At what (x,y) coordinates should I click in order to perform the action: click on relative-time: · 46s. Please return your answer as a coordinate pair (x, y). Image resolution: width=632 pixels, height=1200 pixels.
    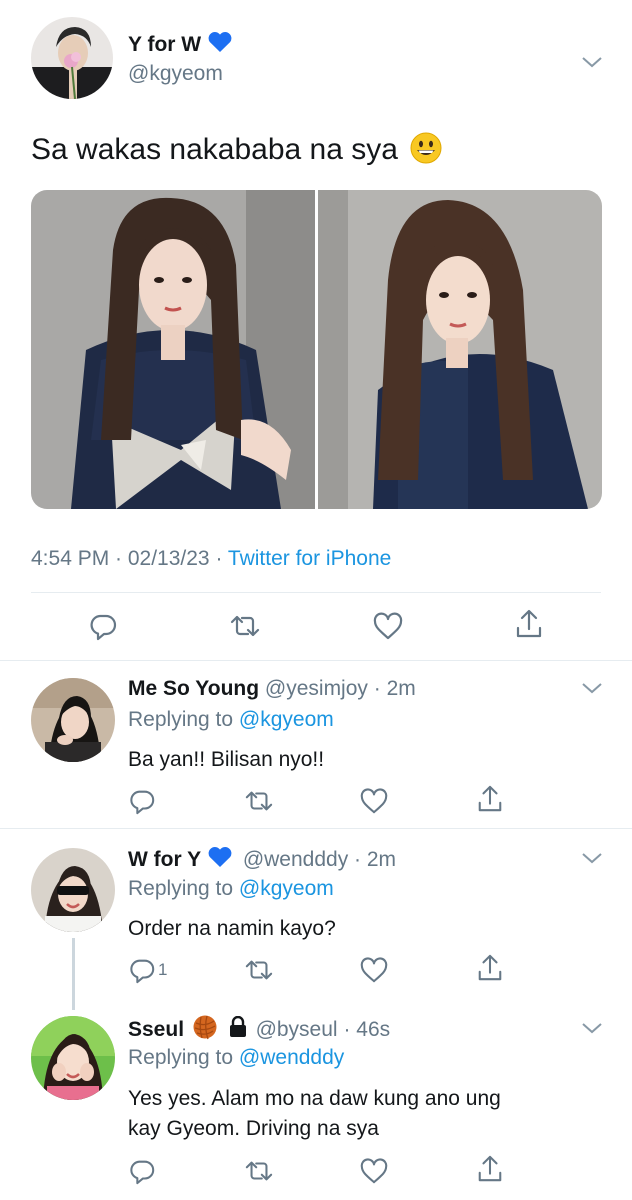
    Looking at the image, I should click on (367, 1030).